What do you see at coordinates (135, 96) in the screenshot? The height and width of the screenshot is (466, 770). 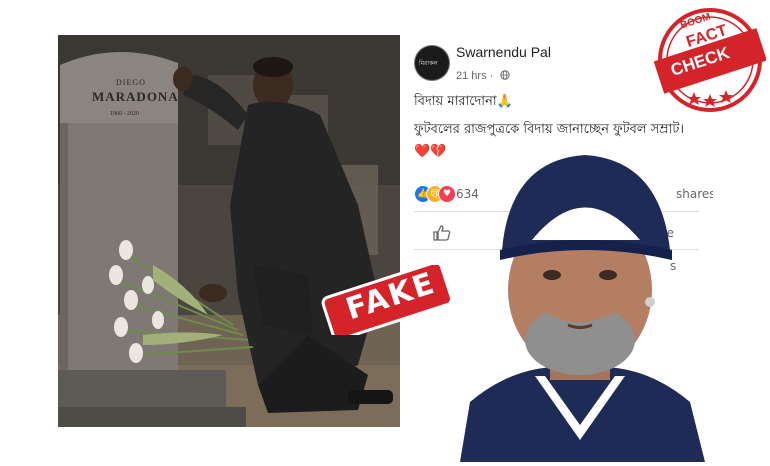 I see `gravestone-name: MARADONA` at bounding box center [135, 96].